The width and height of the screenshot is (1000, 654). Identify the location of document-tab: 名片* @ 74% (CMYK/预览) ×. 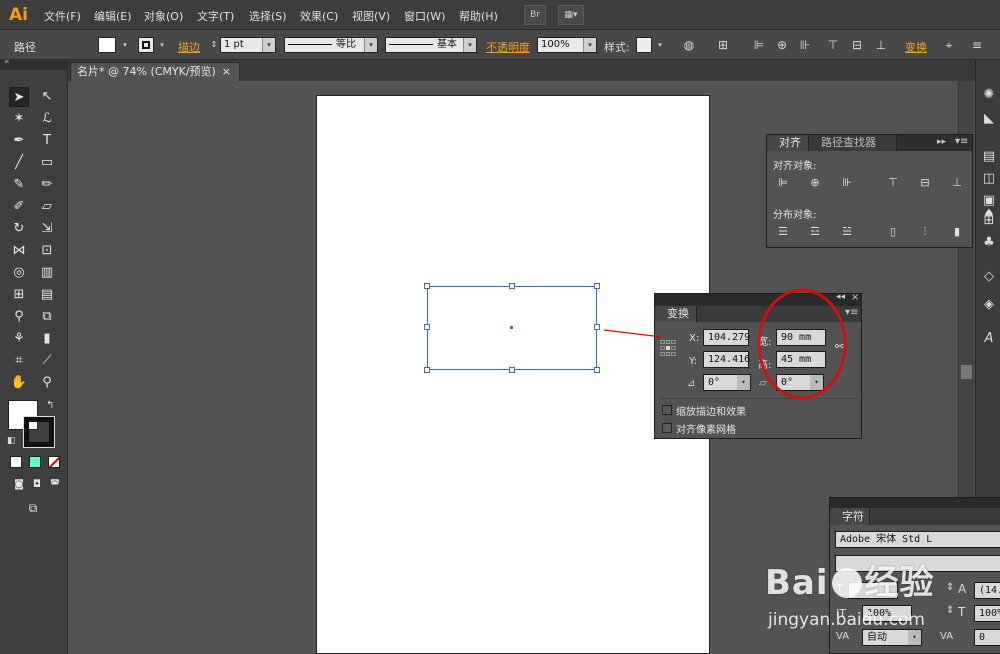
(155, 71).